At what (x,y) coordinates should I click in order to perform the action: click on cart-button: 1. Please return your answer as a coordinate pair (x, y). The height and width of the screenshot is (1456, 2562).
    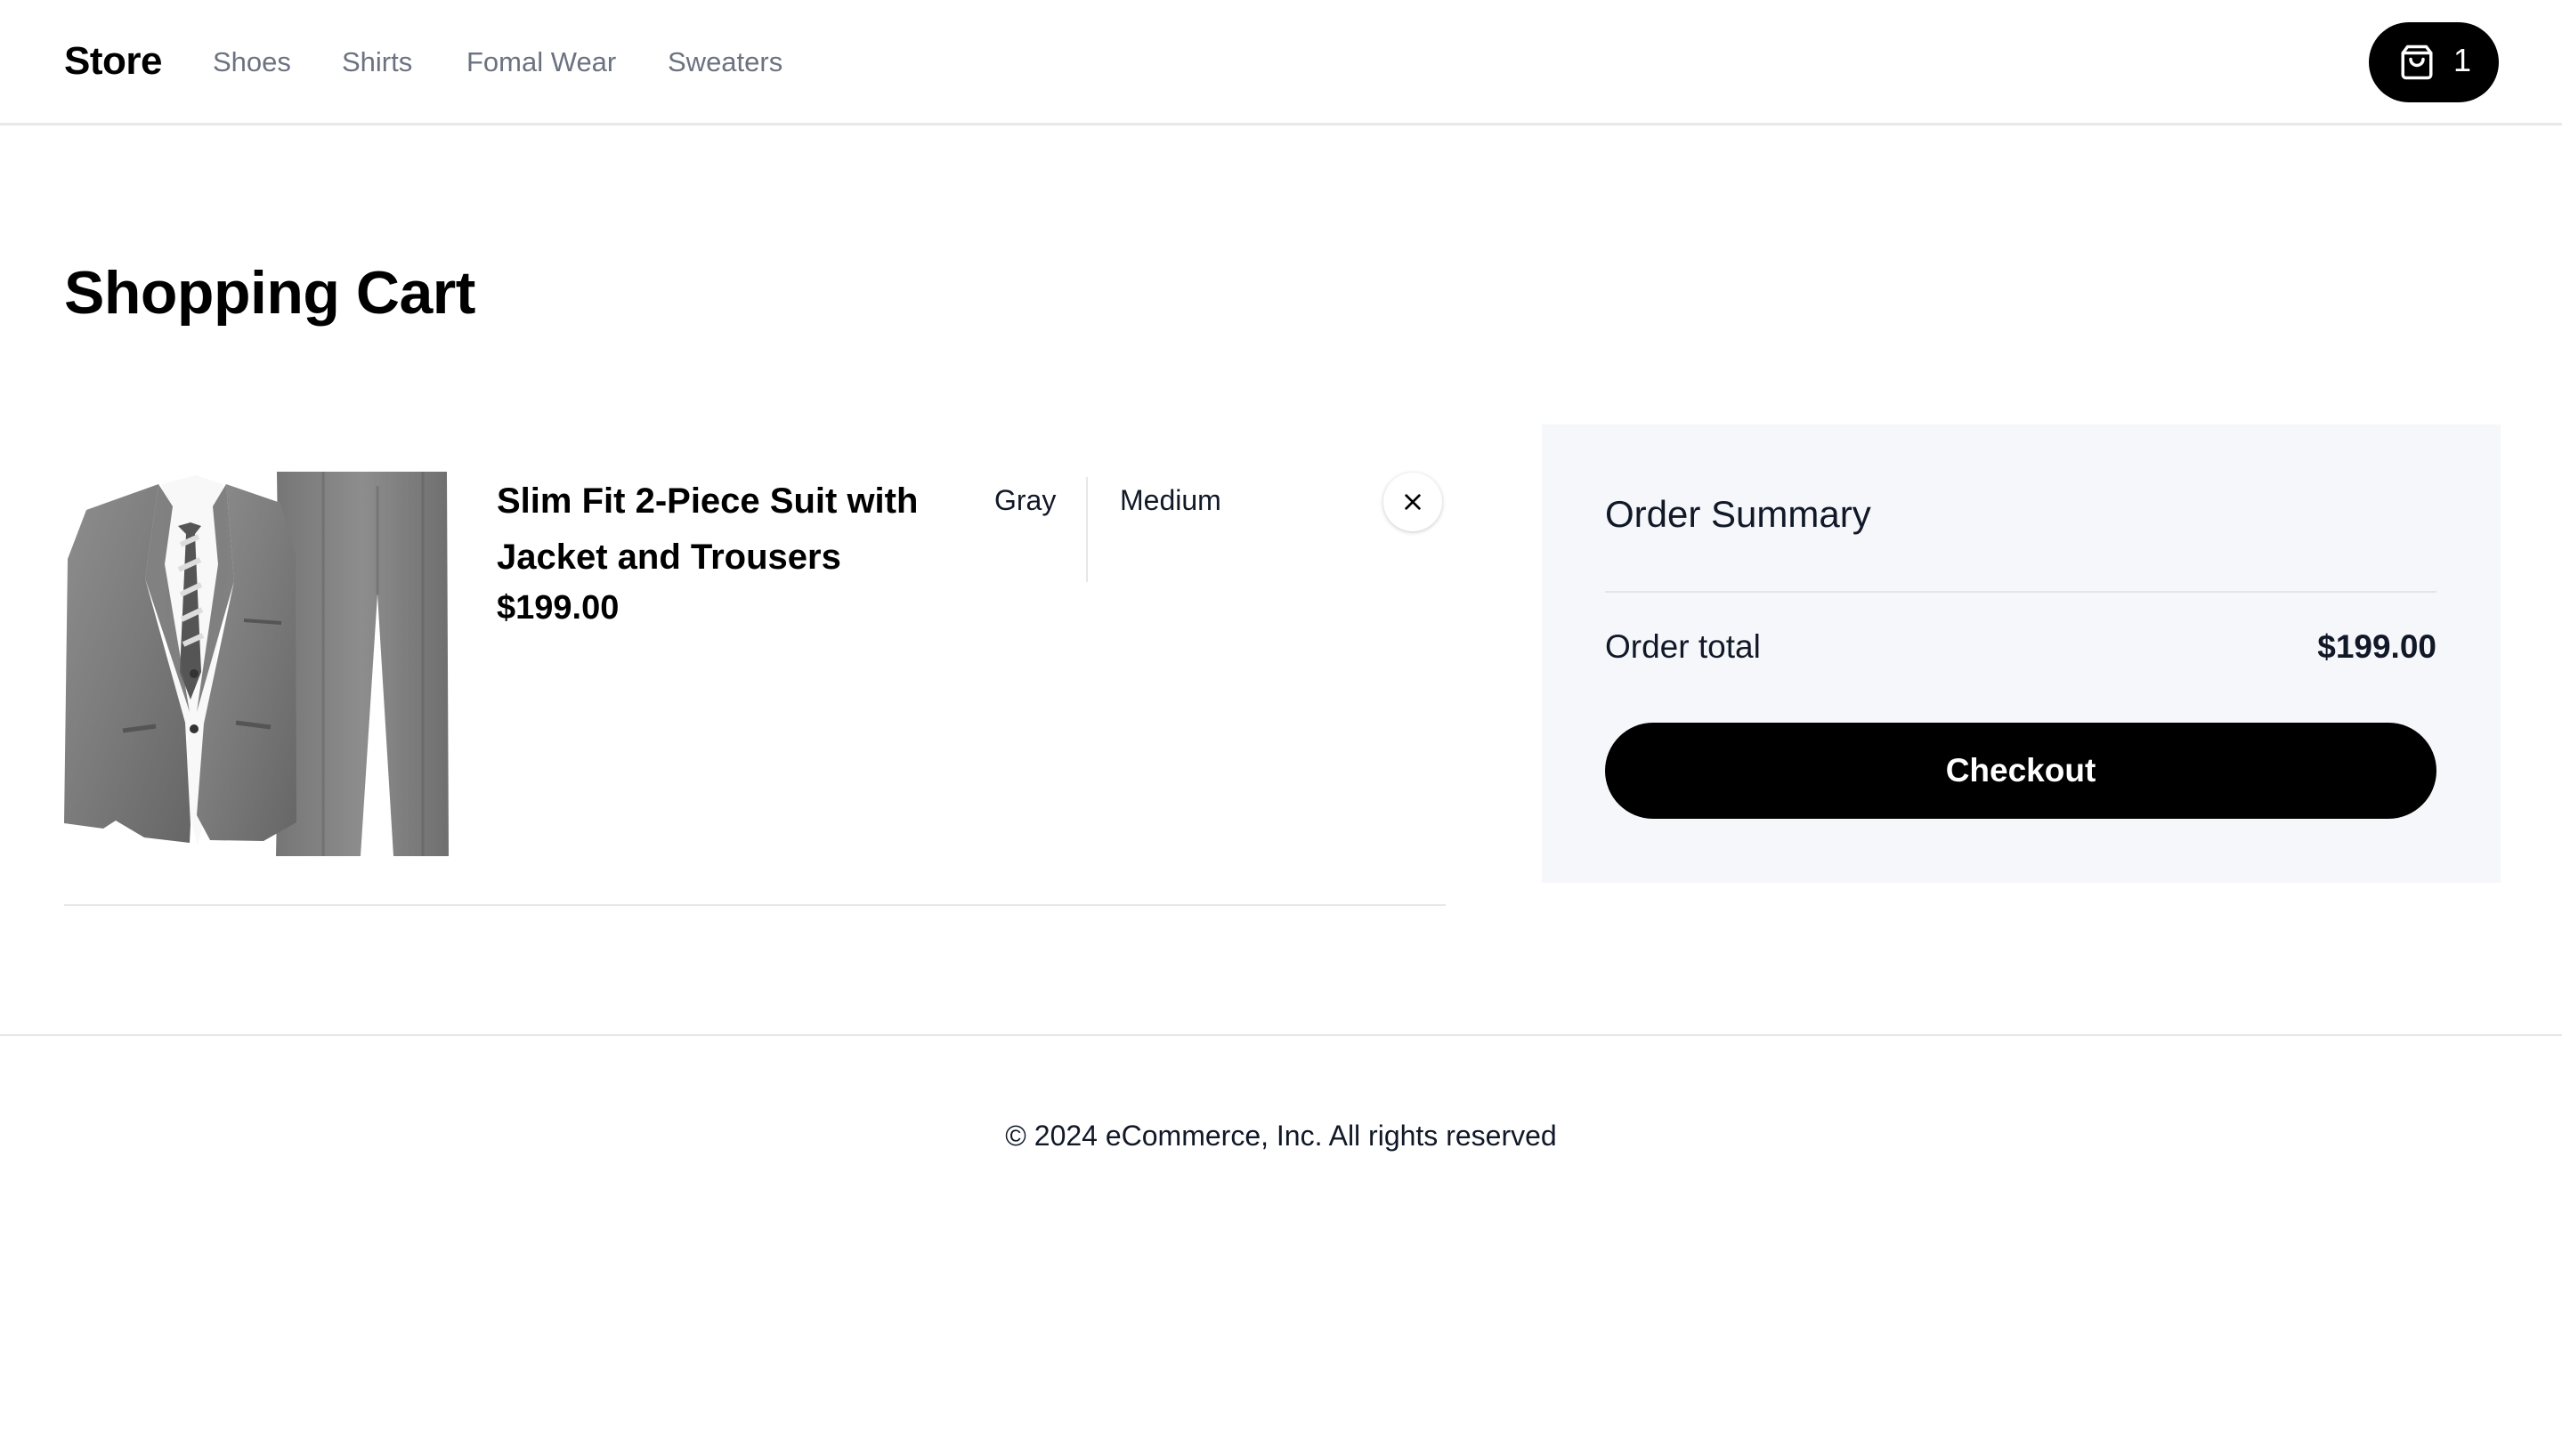
    Looking at the image, I should click on (2434, 62).